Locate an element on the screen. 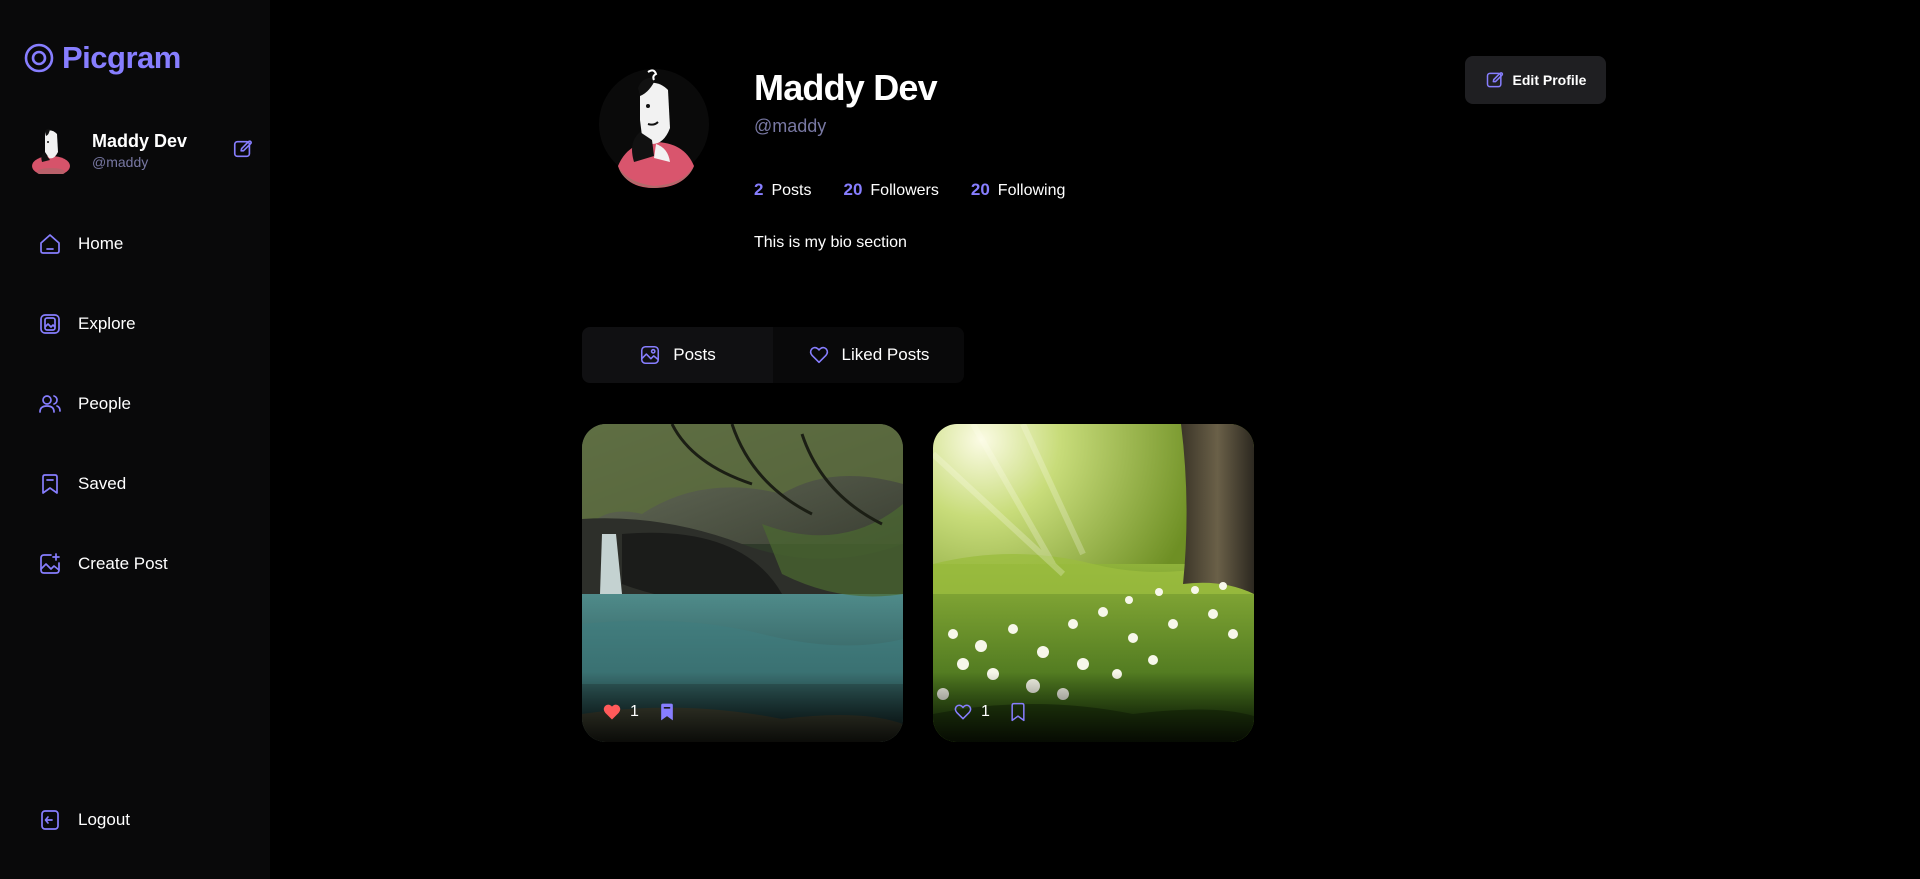 The width and height of the screenshot is (1920, 879). sidebar-item-people: People is located at coordinates (135, 404).